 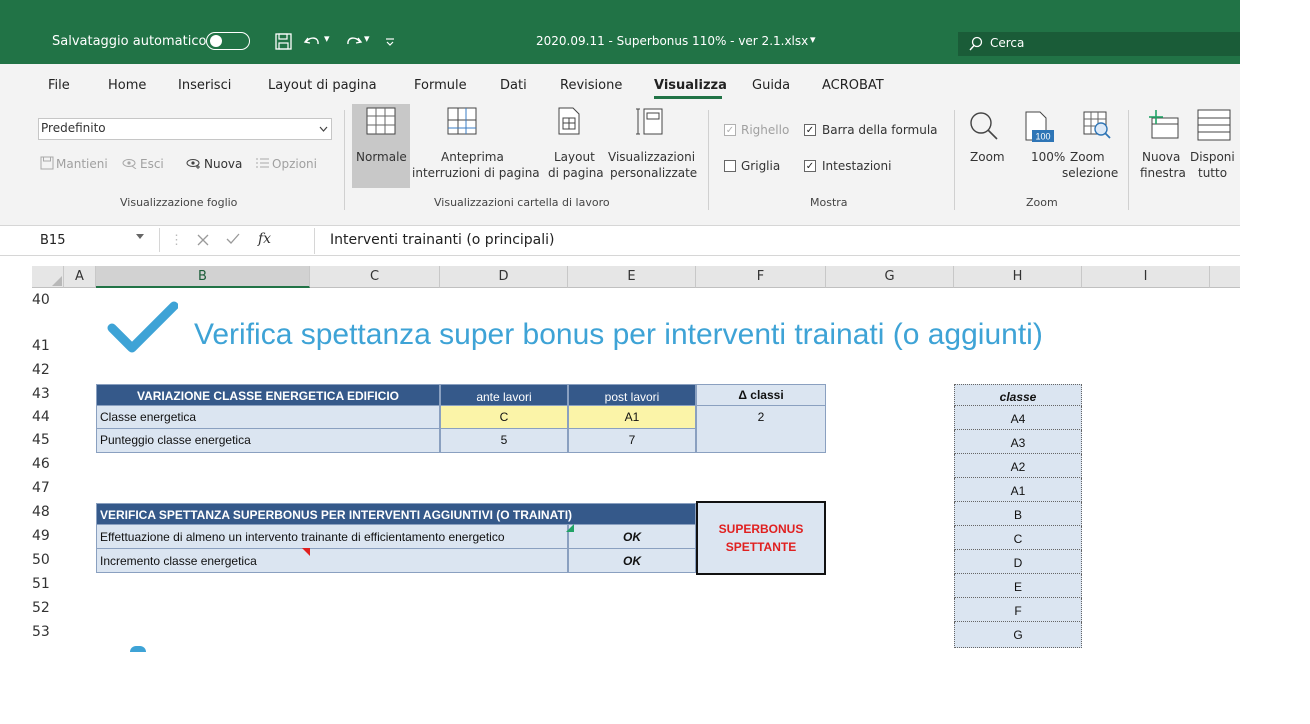 What do you see at coordinates (1018, 562) in the screenshot?
I see `classe-value: D` at bounding box center [1018, 562].